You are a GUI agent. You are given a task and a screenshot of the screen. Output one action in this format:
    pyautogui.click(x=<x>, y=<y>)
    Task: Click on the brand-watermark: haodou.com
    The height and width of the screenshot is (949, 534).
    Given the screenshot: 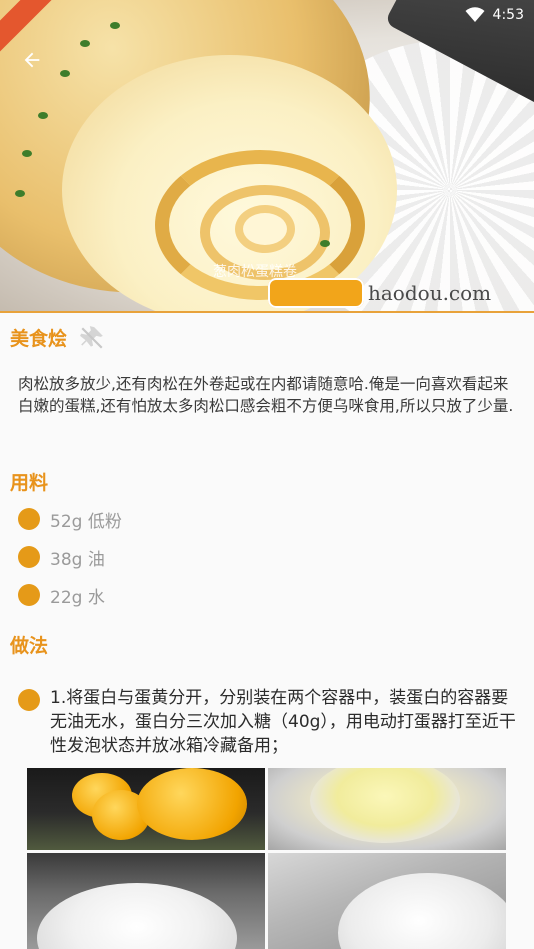 What is the action you would take?
    pyautogui.click(x=379, y=293)
    